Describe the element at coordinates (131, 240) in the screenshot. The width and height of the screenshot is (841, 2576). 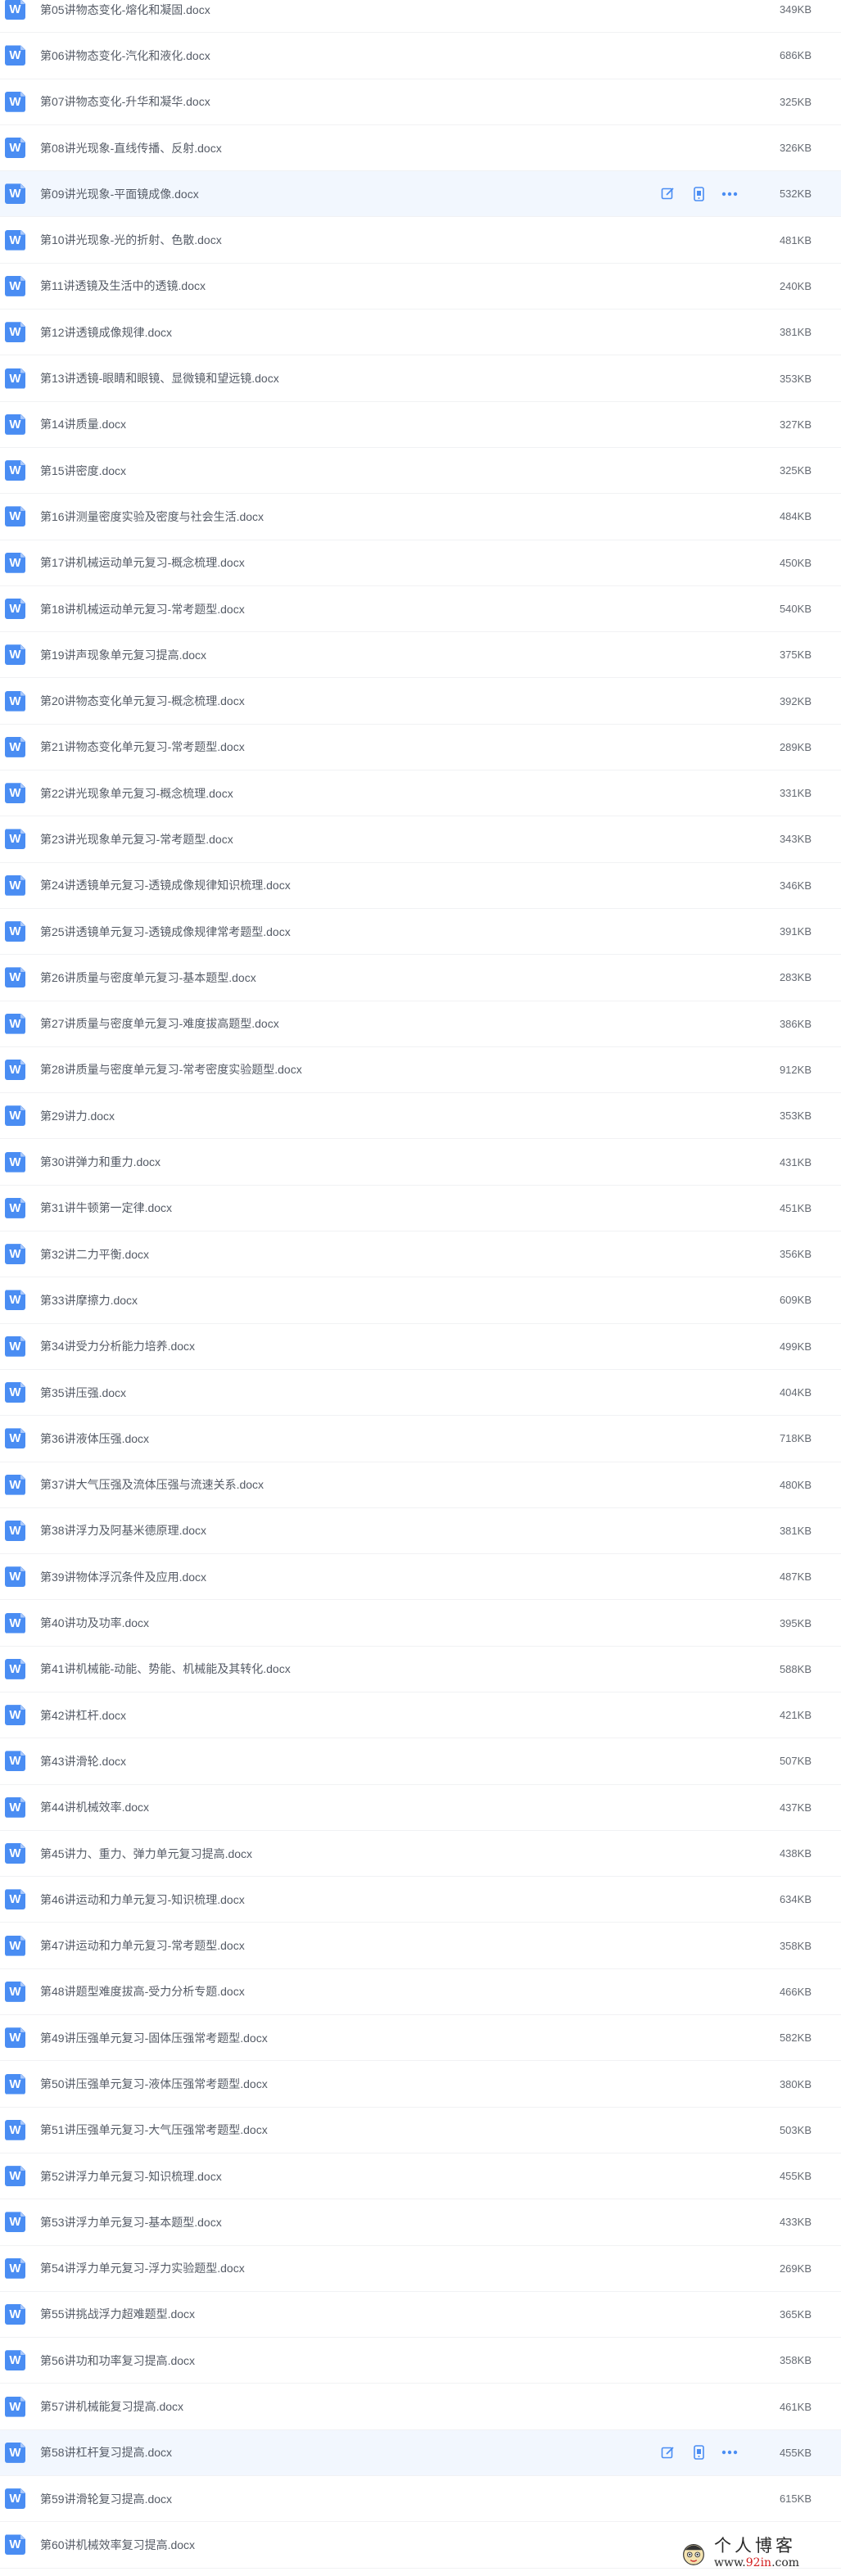
I see `file-name: 第10讲光现象-光的折射、色散.docx` at that location.